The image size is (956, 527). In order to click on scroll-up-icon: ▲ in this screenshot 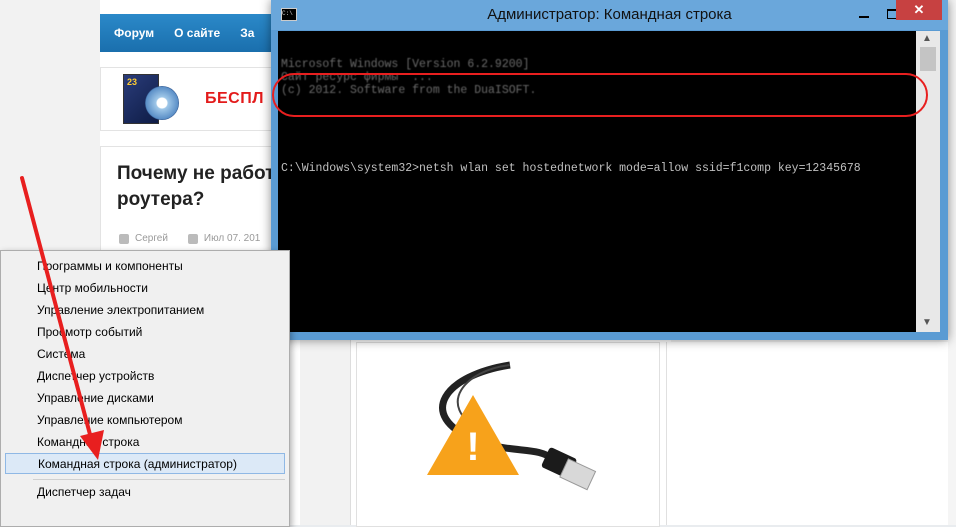, I will do `click(927, 38)`.